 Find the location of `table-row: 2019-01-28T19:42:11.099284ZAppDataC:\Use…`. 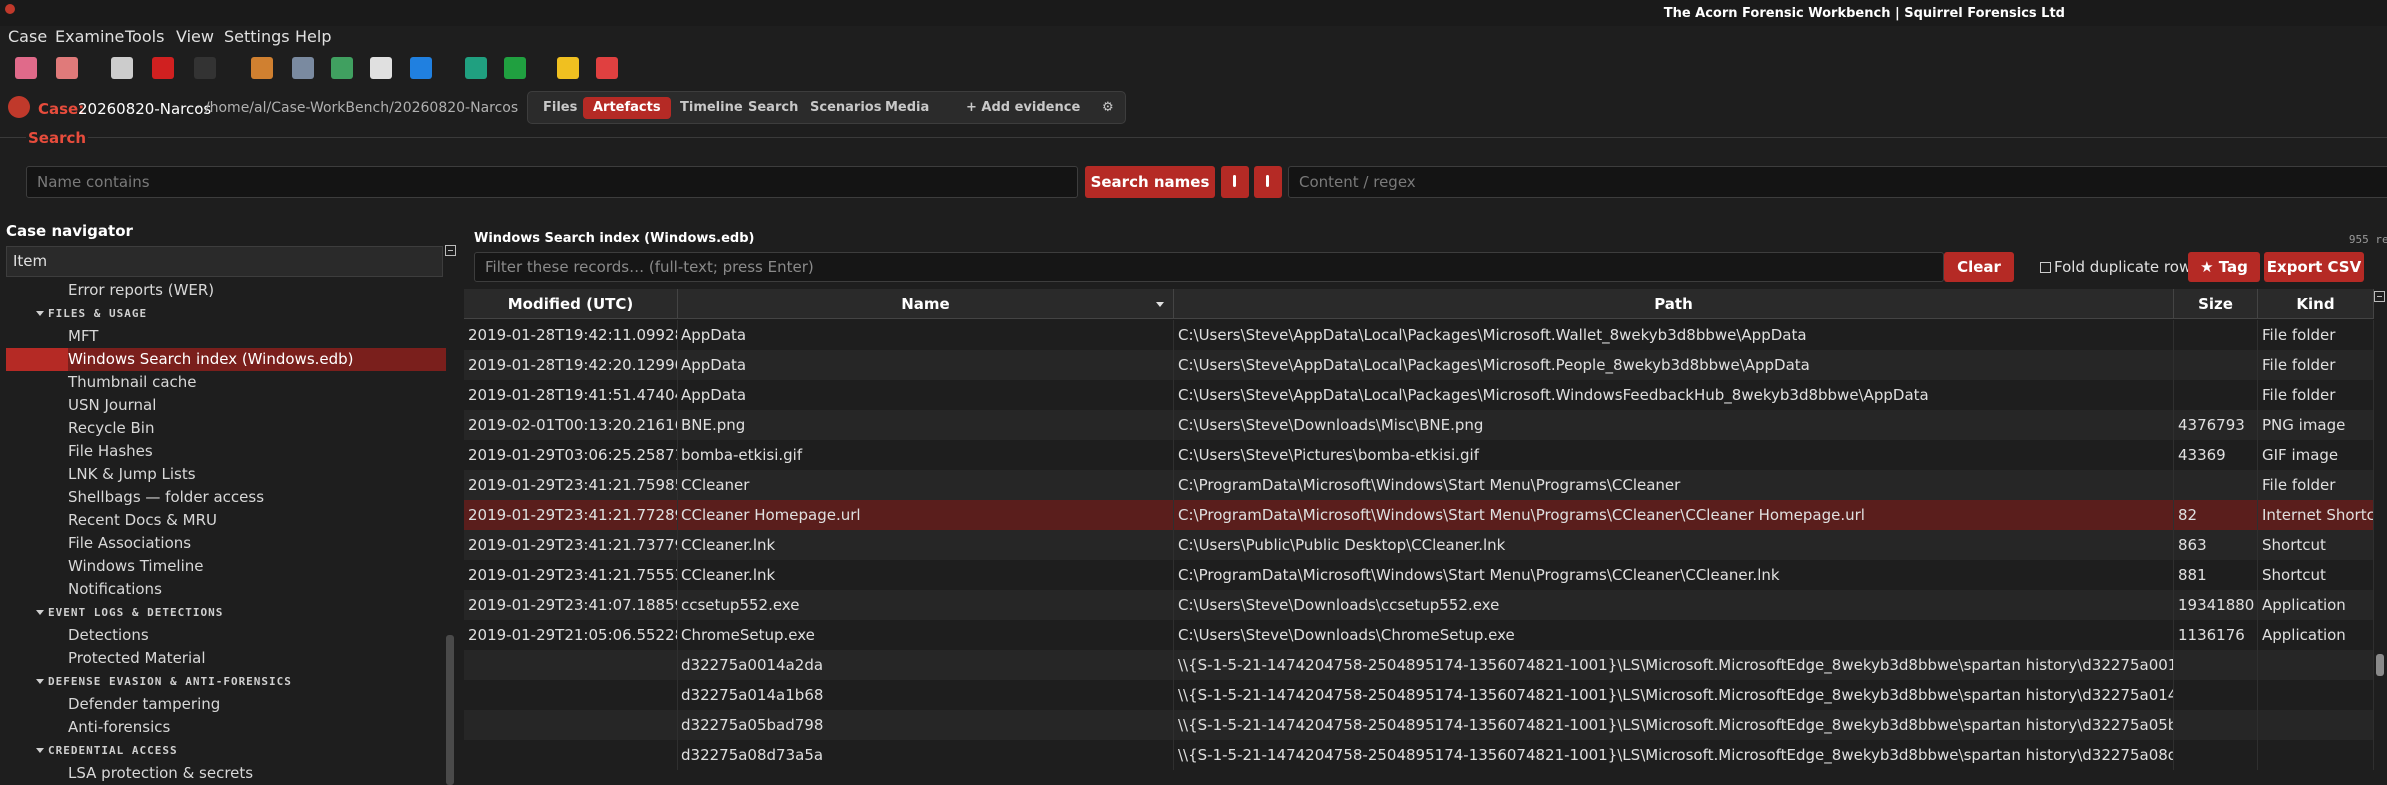

table-row: 2019-01-28T19:42:11.099284ZAppDataC:\Use… is located at coordinates (1419, 335).